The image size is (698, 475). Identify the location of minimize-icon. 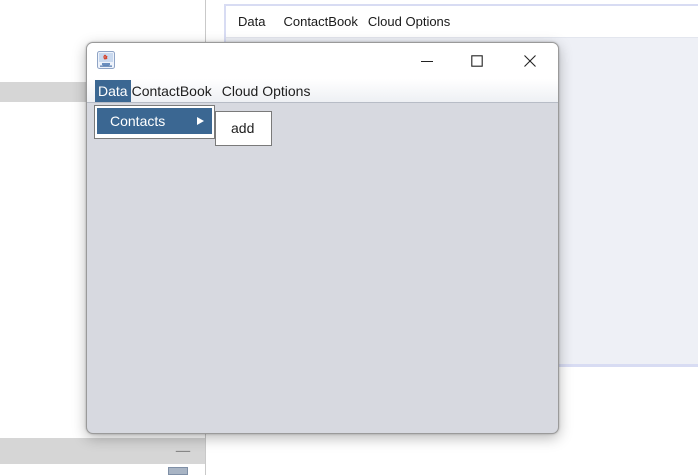
(427, 61).